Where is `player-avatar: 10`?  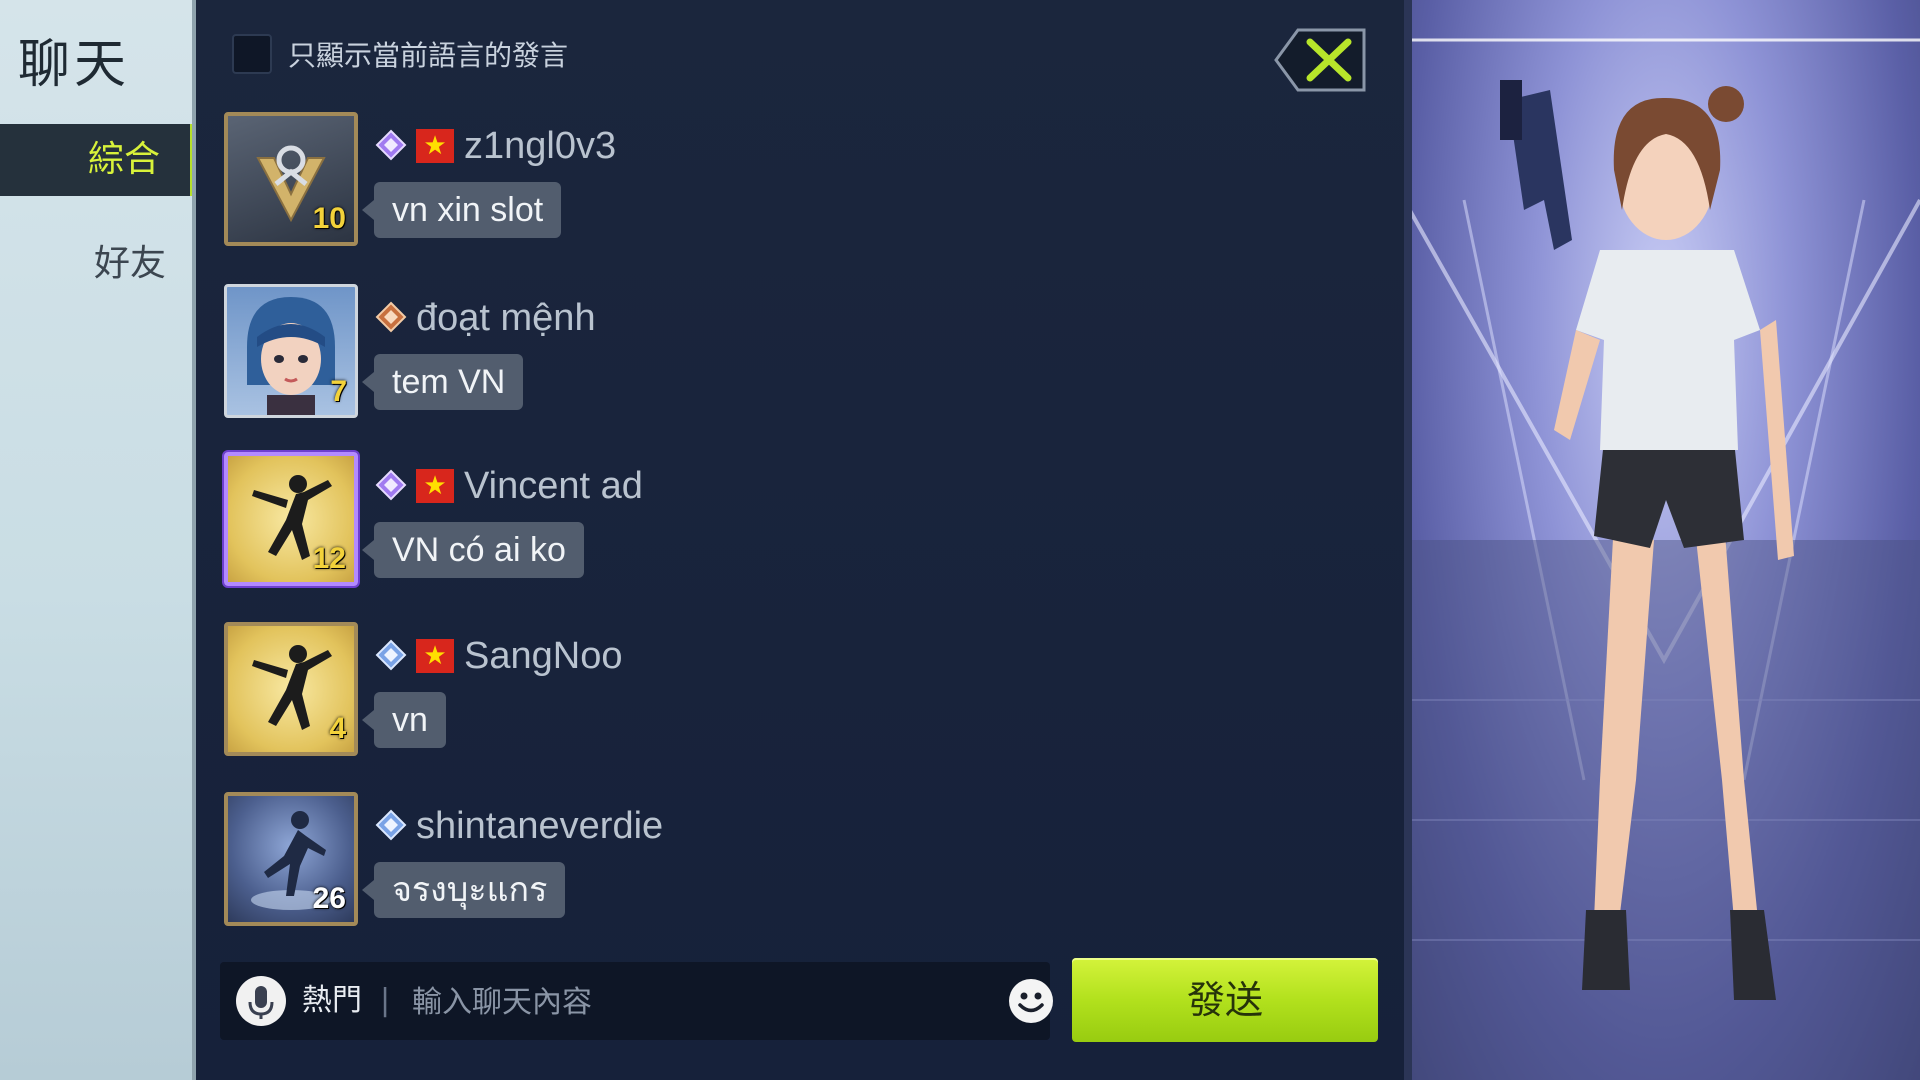
player-avatar: 10 is located at coordinates (291, 179).